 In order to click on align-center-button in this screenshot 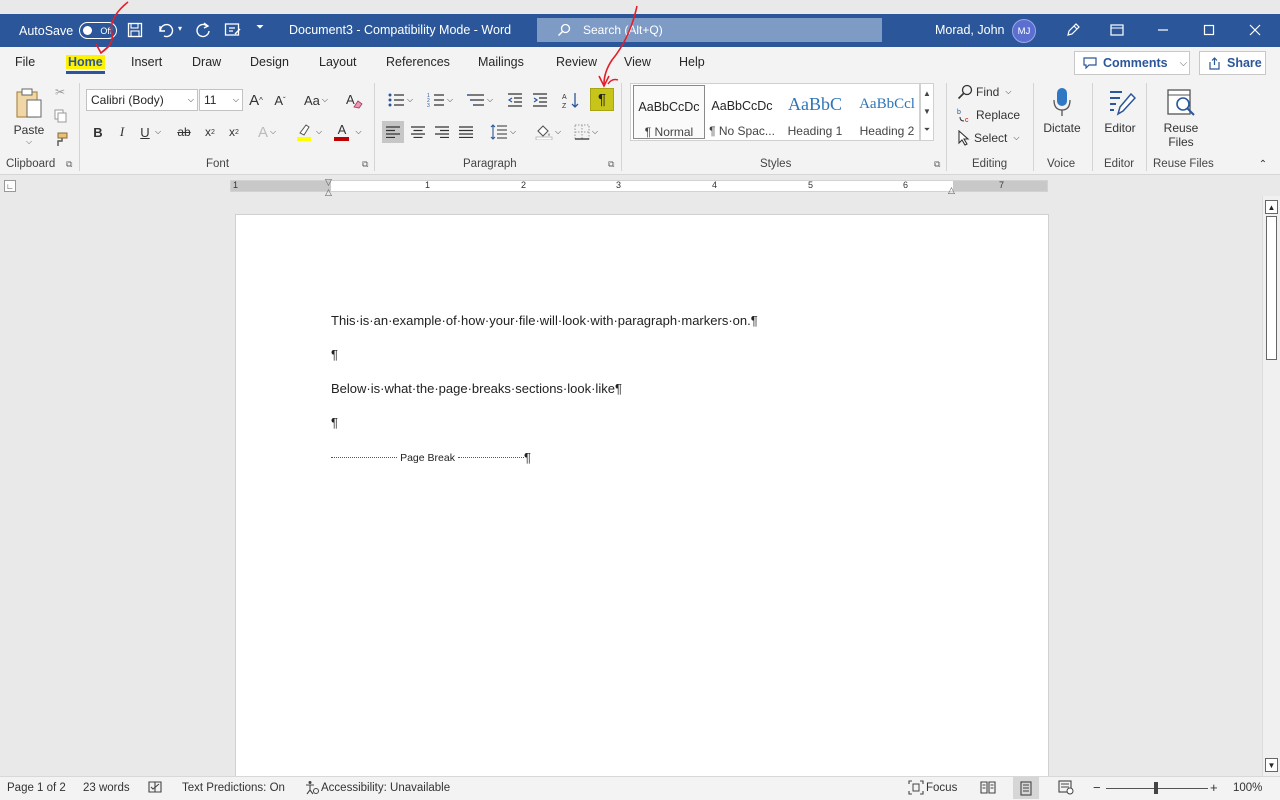, I will do `click(418, 132)`.